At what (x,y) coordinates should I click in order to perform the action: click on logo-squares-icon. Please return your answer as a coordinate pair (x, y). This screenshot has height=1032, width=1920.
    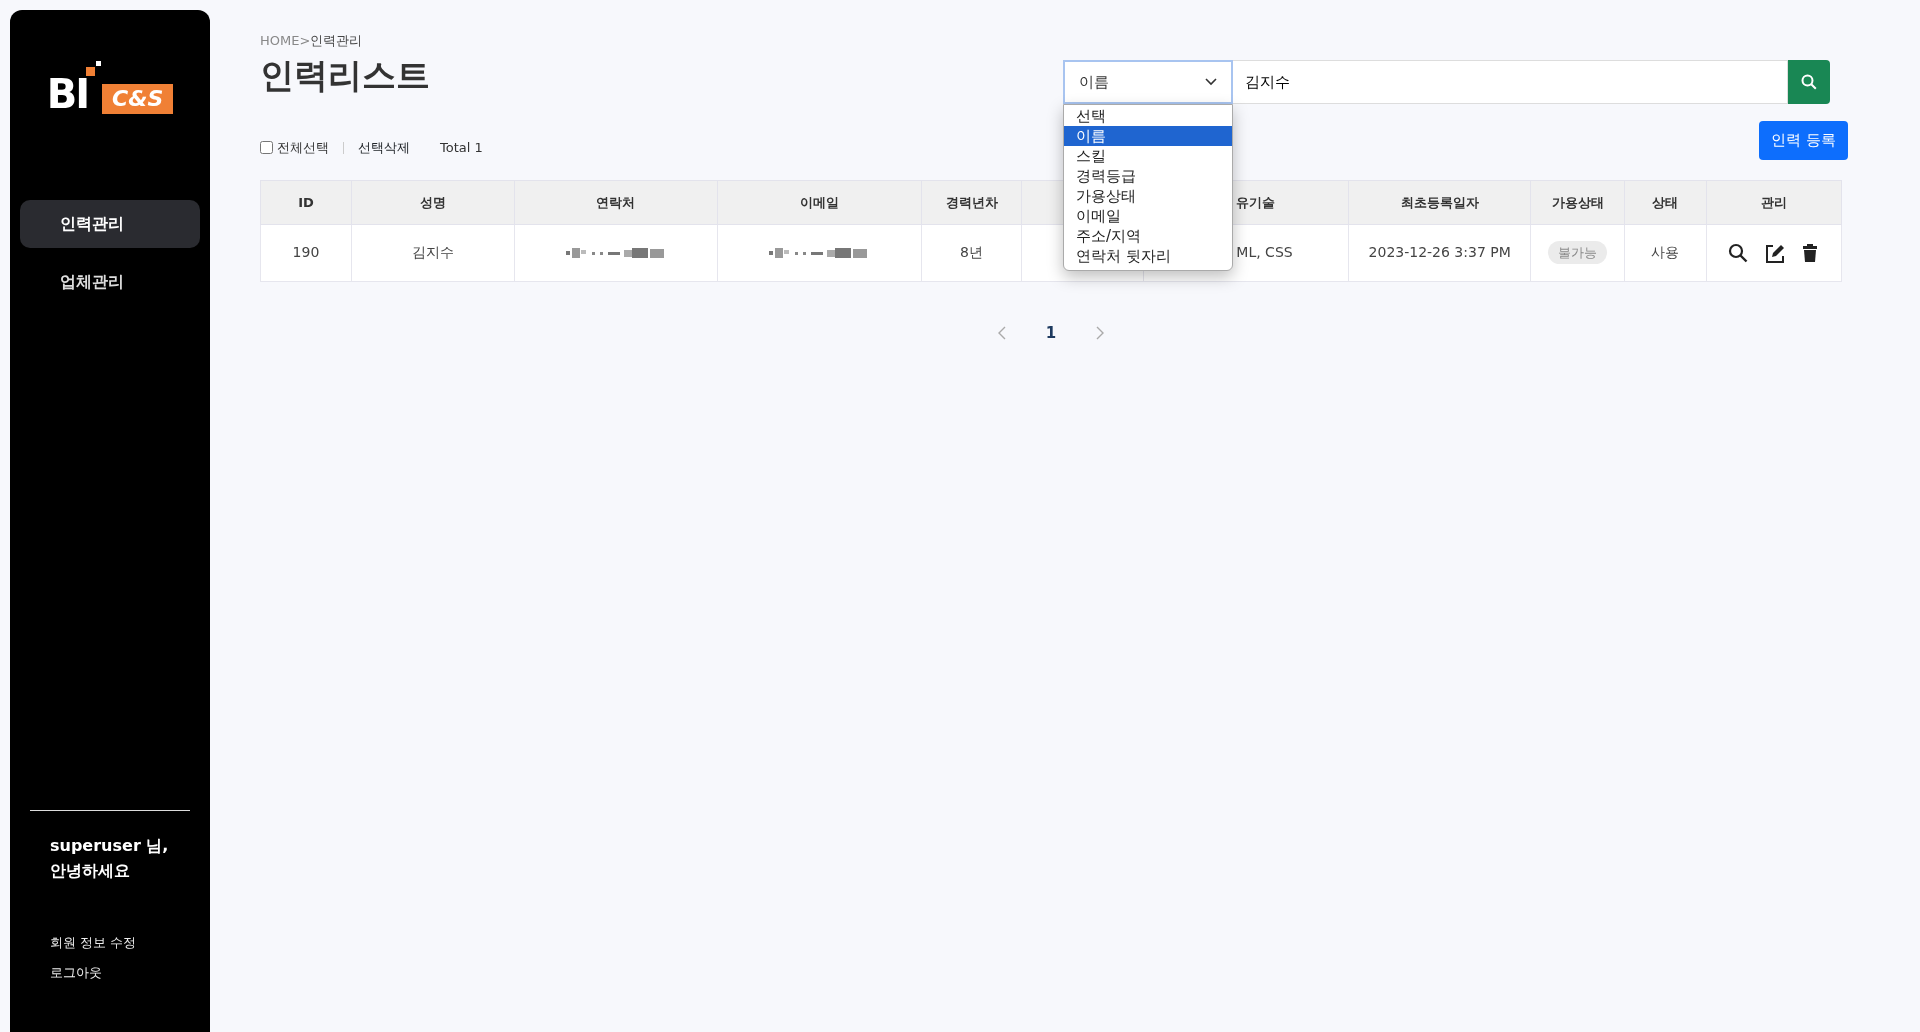
    Looking at the image, I should click on (94, 68).